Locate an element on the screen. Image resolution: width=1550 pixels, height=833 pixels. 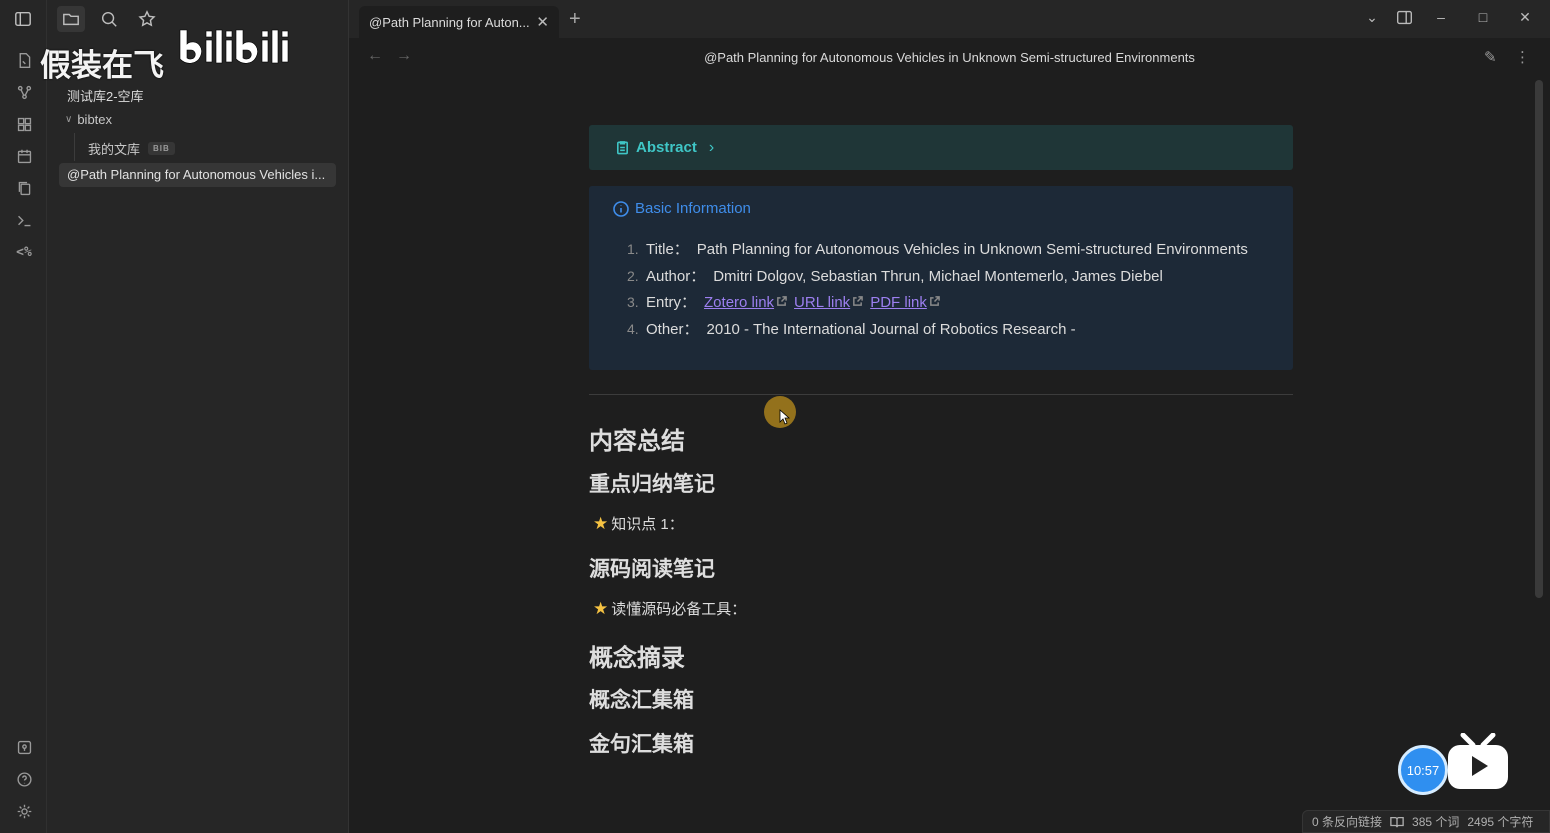
calendar-icon is located at coordinates (24, 156).